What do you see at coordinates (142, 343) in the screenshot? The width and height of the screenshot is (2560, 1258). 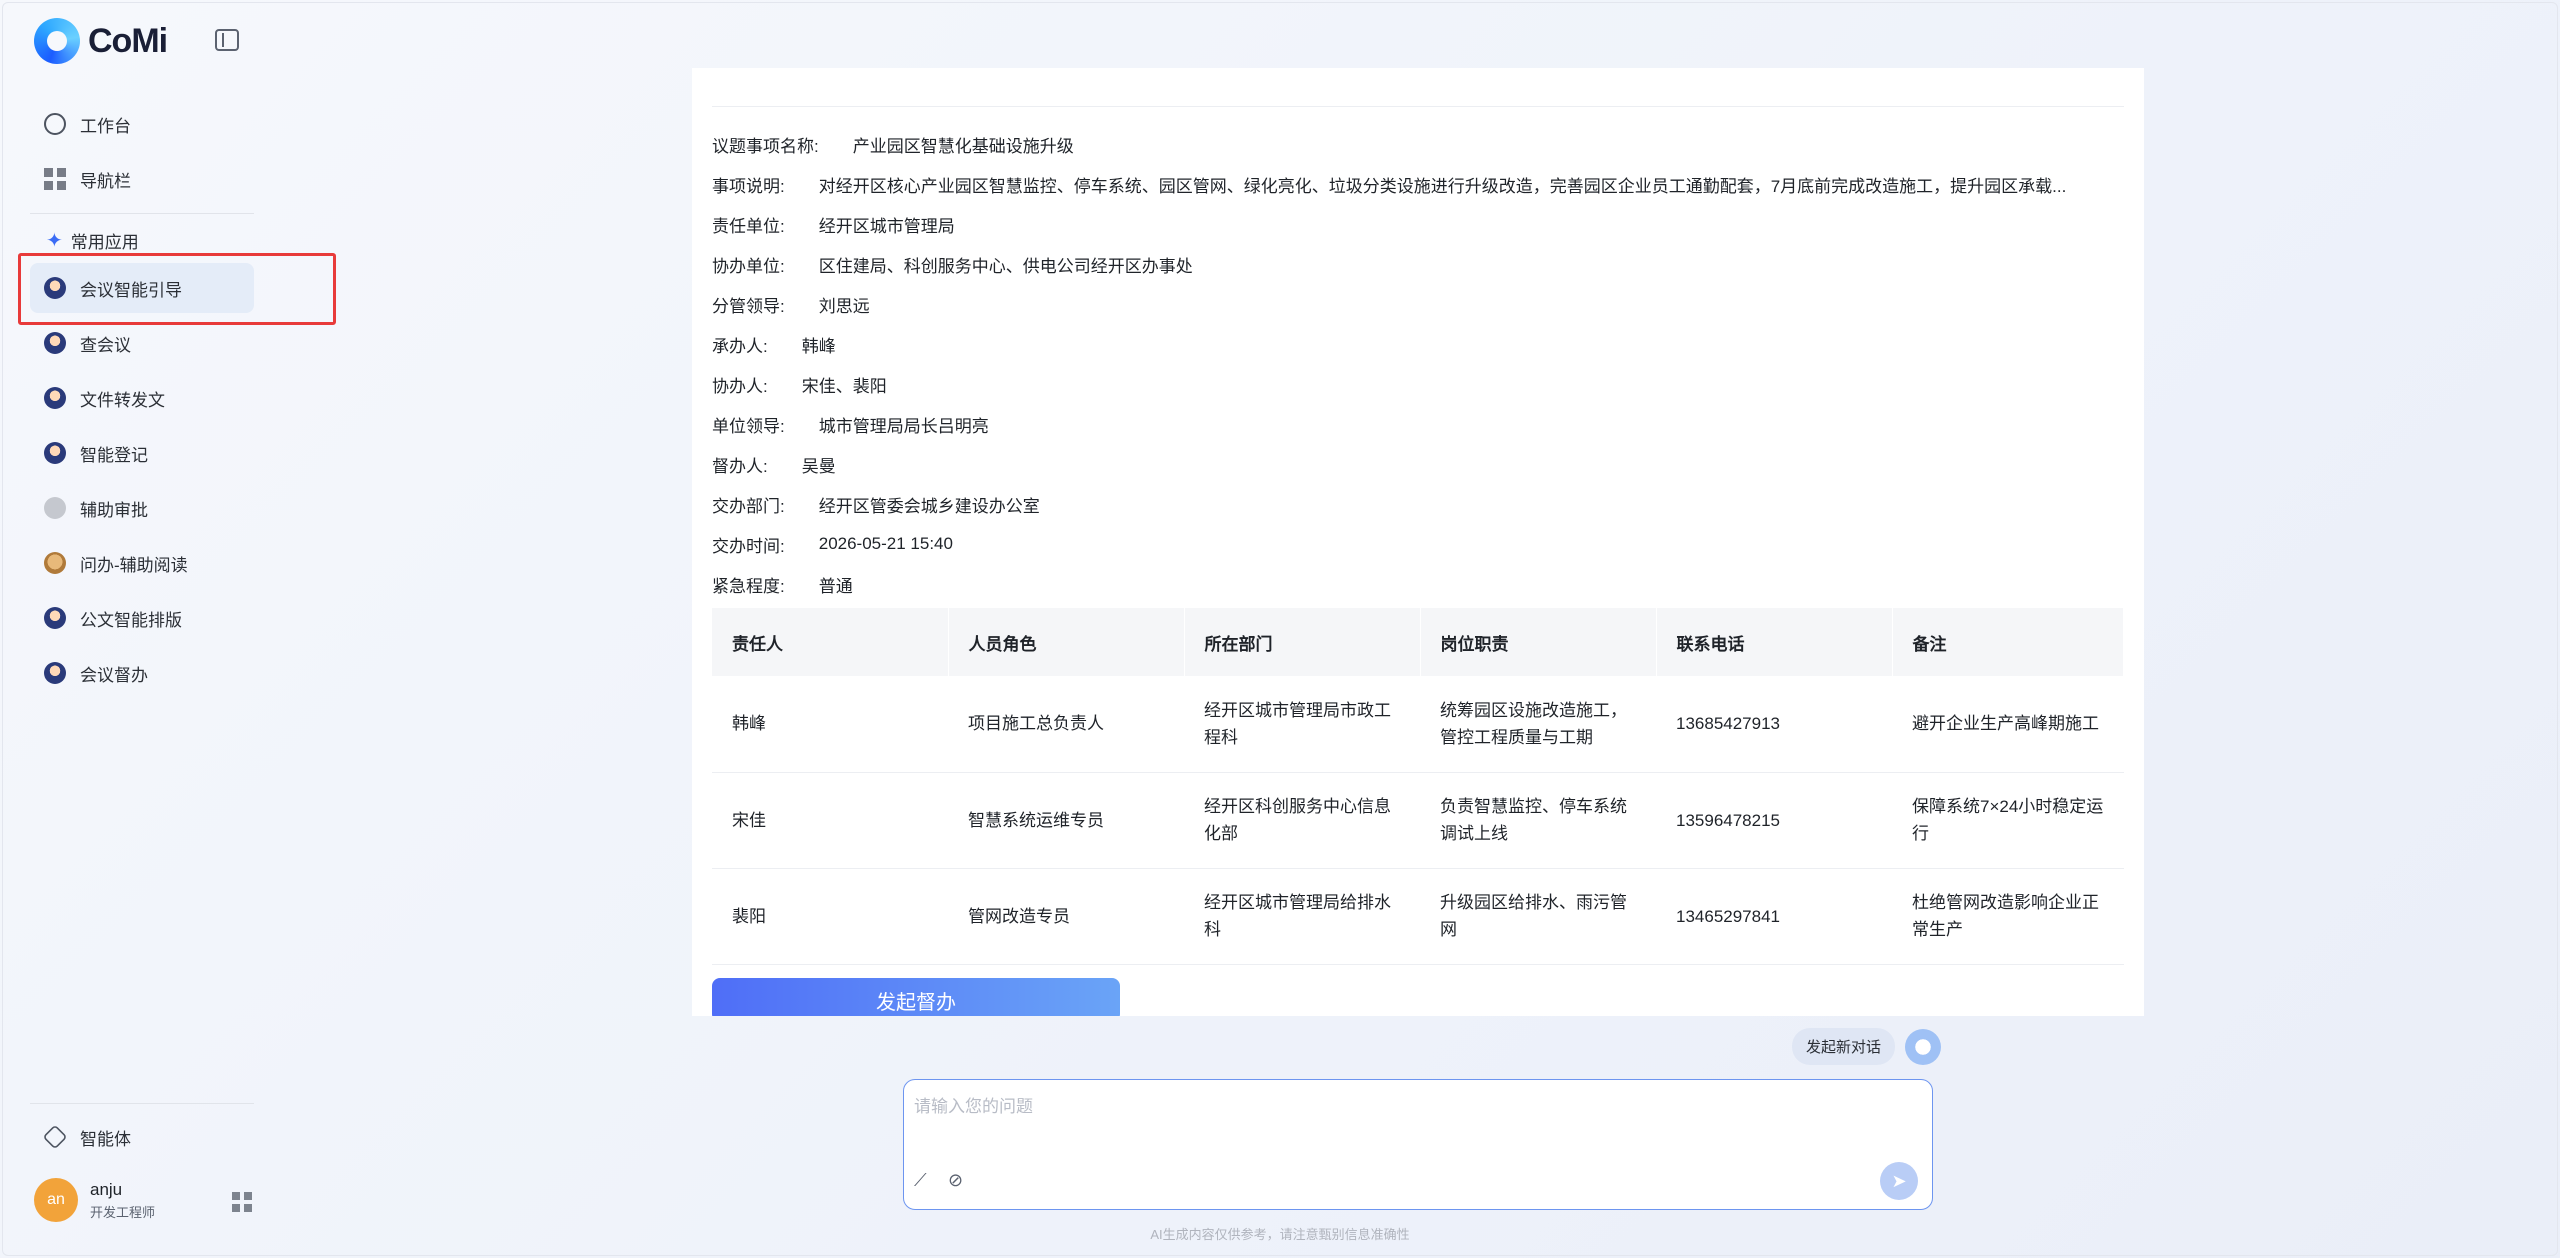 I see `sidebar-item-find-meeting: 查会议` at bounding box center [142, 343].